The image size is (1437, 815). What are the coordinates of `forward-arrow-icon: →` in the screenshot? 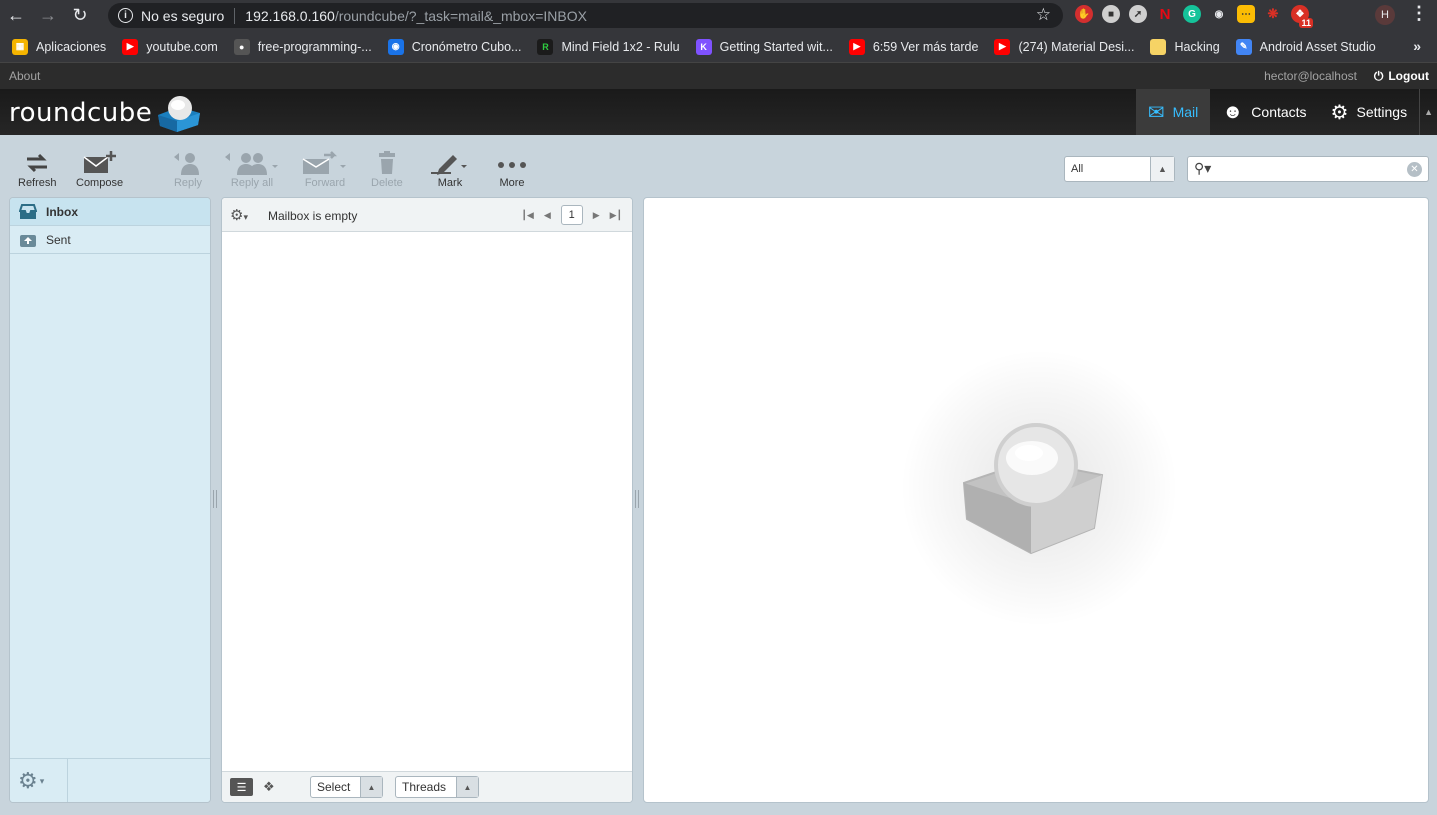 It's located at (48, 15).